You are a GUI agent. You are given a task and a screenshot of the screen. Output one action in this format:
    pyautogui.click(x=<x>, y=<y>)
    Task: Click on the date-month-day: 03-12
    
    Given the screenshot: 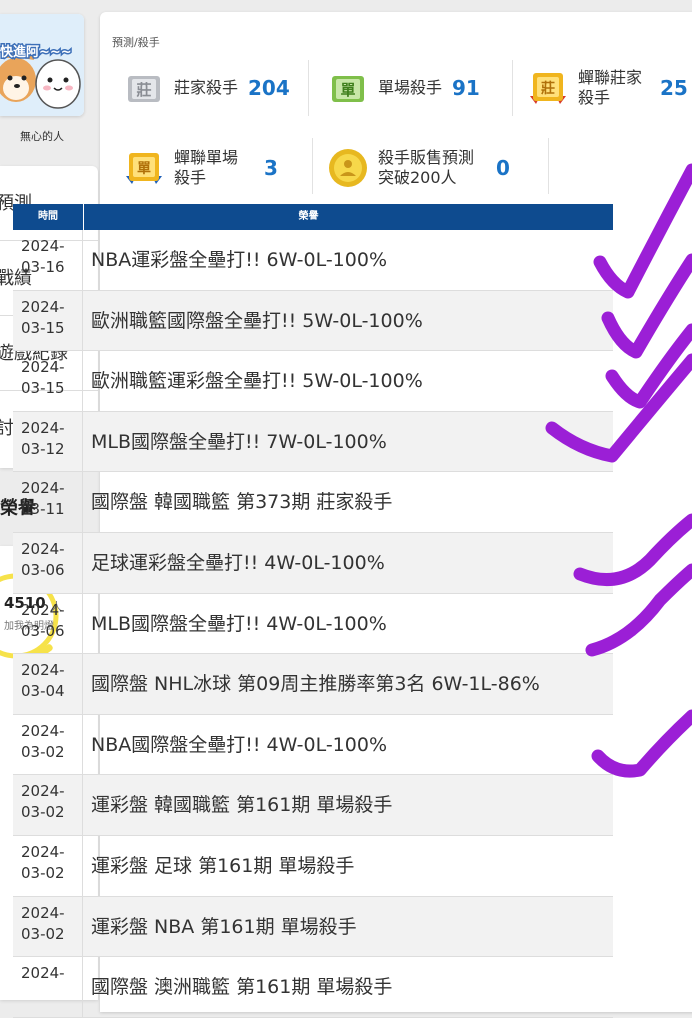 What is the action you would take?
    pyautogui.click(x=43, y=448)
    